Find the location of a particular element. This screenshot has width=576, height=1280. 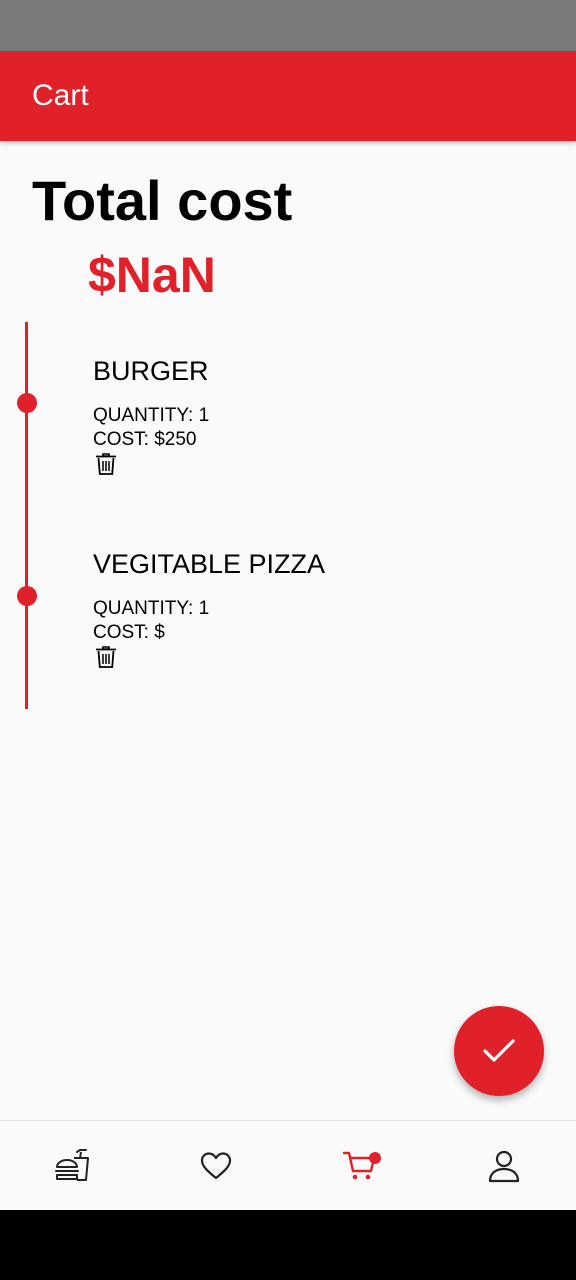

cart-item-name: VEGITABLE PIZZA is located at coordinates (209, 564).